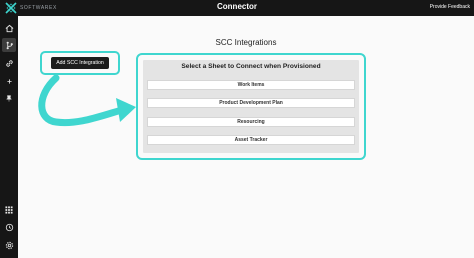  Describe the element at coordinates (80, 63) in the screenshot. I see `add-scc-integration-button: Add SCC Integration` at that location.